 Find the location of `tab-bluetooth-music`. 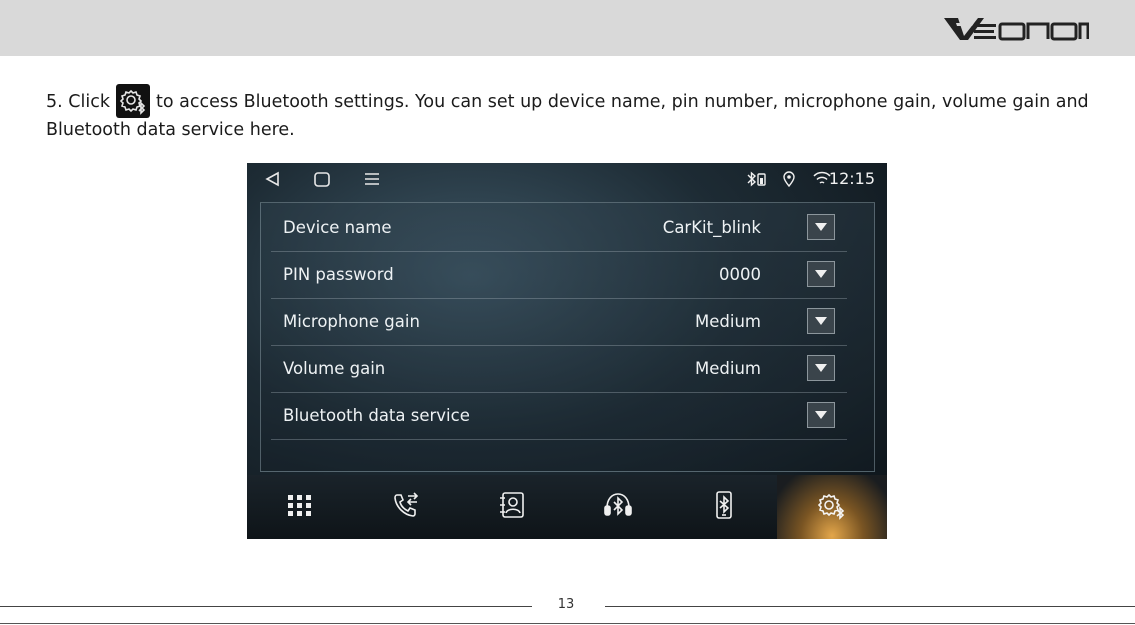

tab-bluetooth-music is located at coordinates (618, 507).